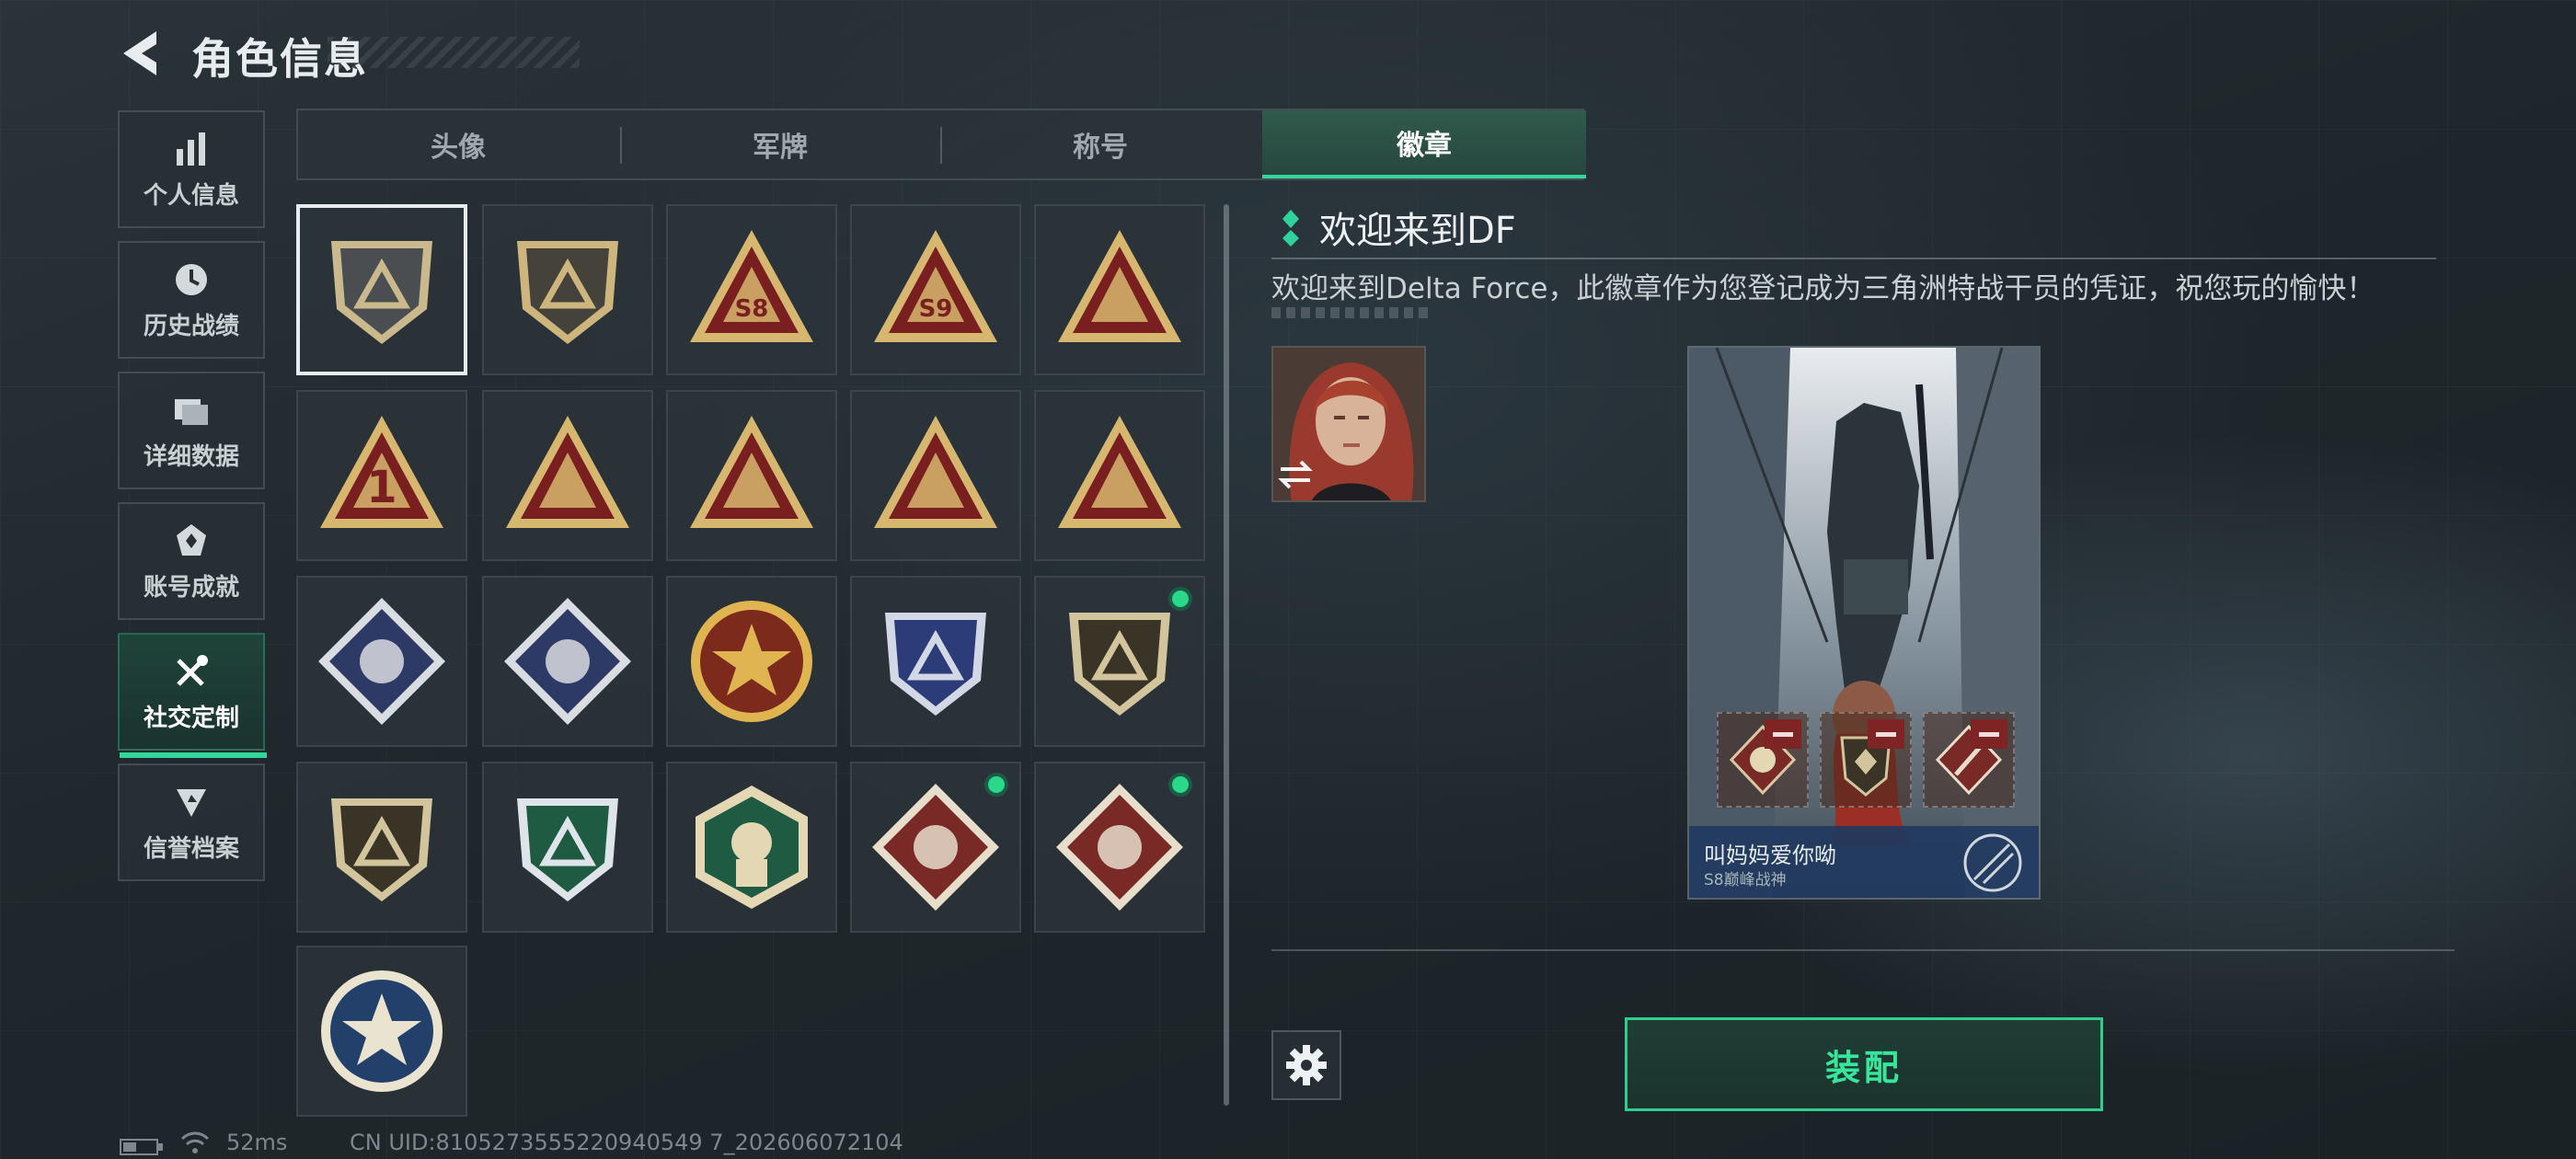  I want to click on badge-cell-rifle-emblem, so click(381, 847).